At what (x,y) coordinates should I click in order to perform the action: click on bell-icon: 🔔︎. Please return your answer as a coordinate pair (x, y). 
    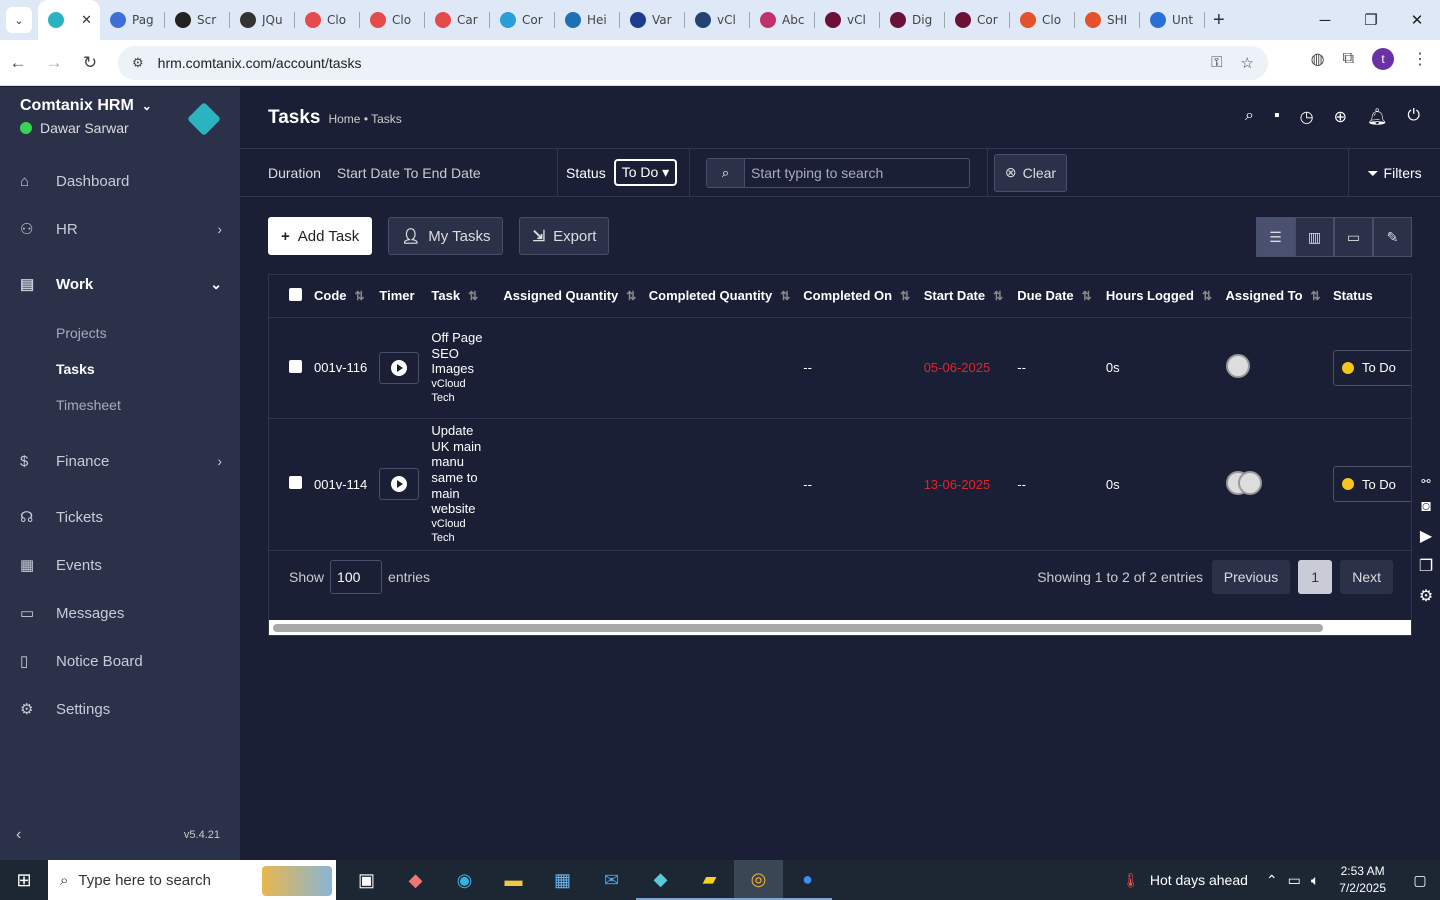
    Looking at the image, I should click on (1377, 117).